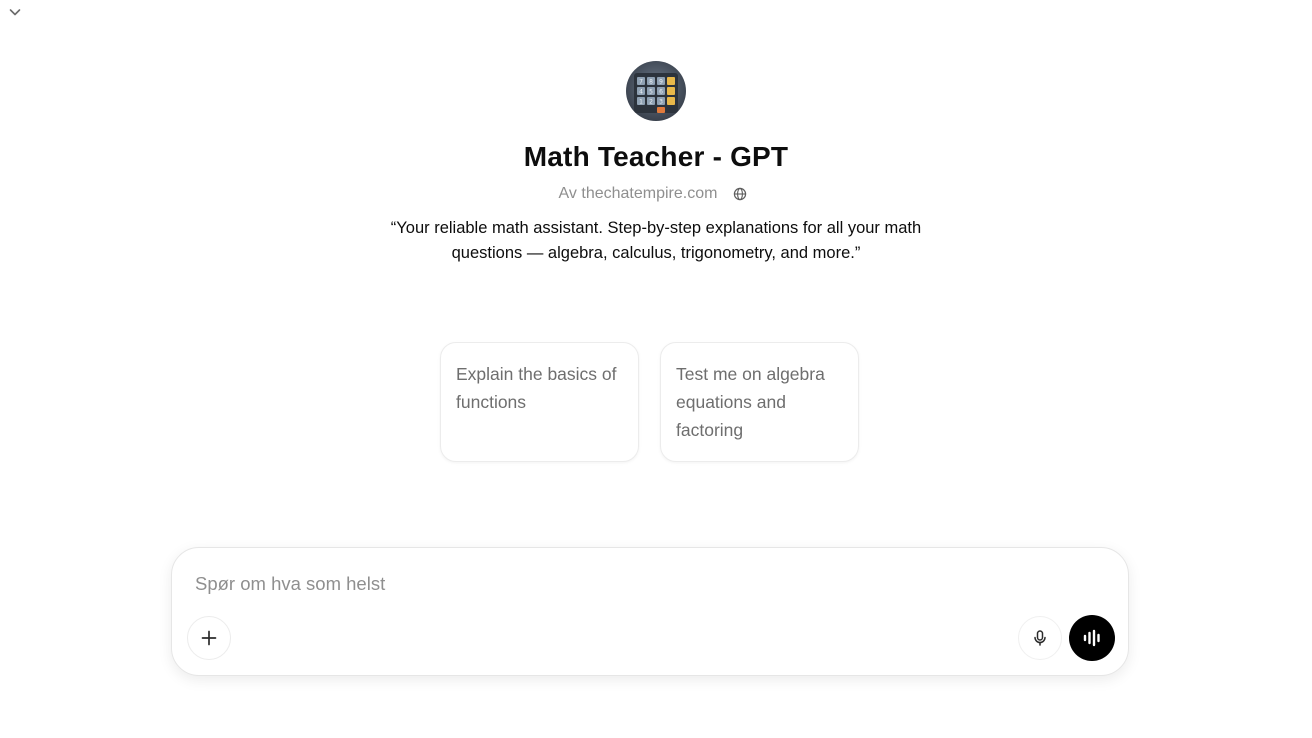  What do you see at coordinates (650, 611) in the screenshot?
I see `message-composer` at bounding box center [650, 611].